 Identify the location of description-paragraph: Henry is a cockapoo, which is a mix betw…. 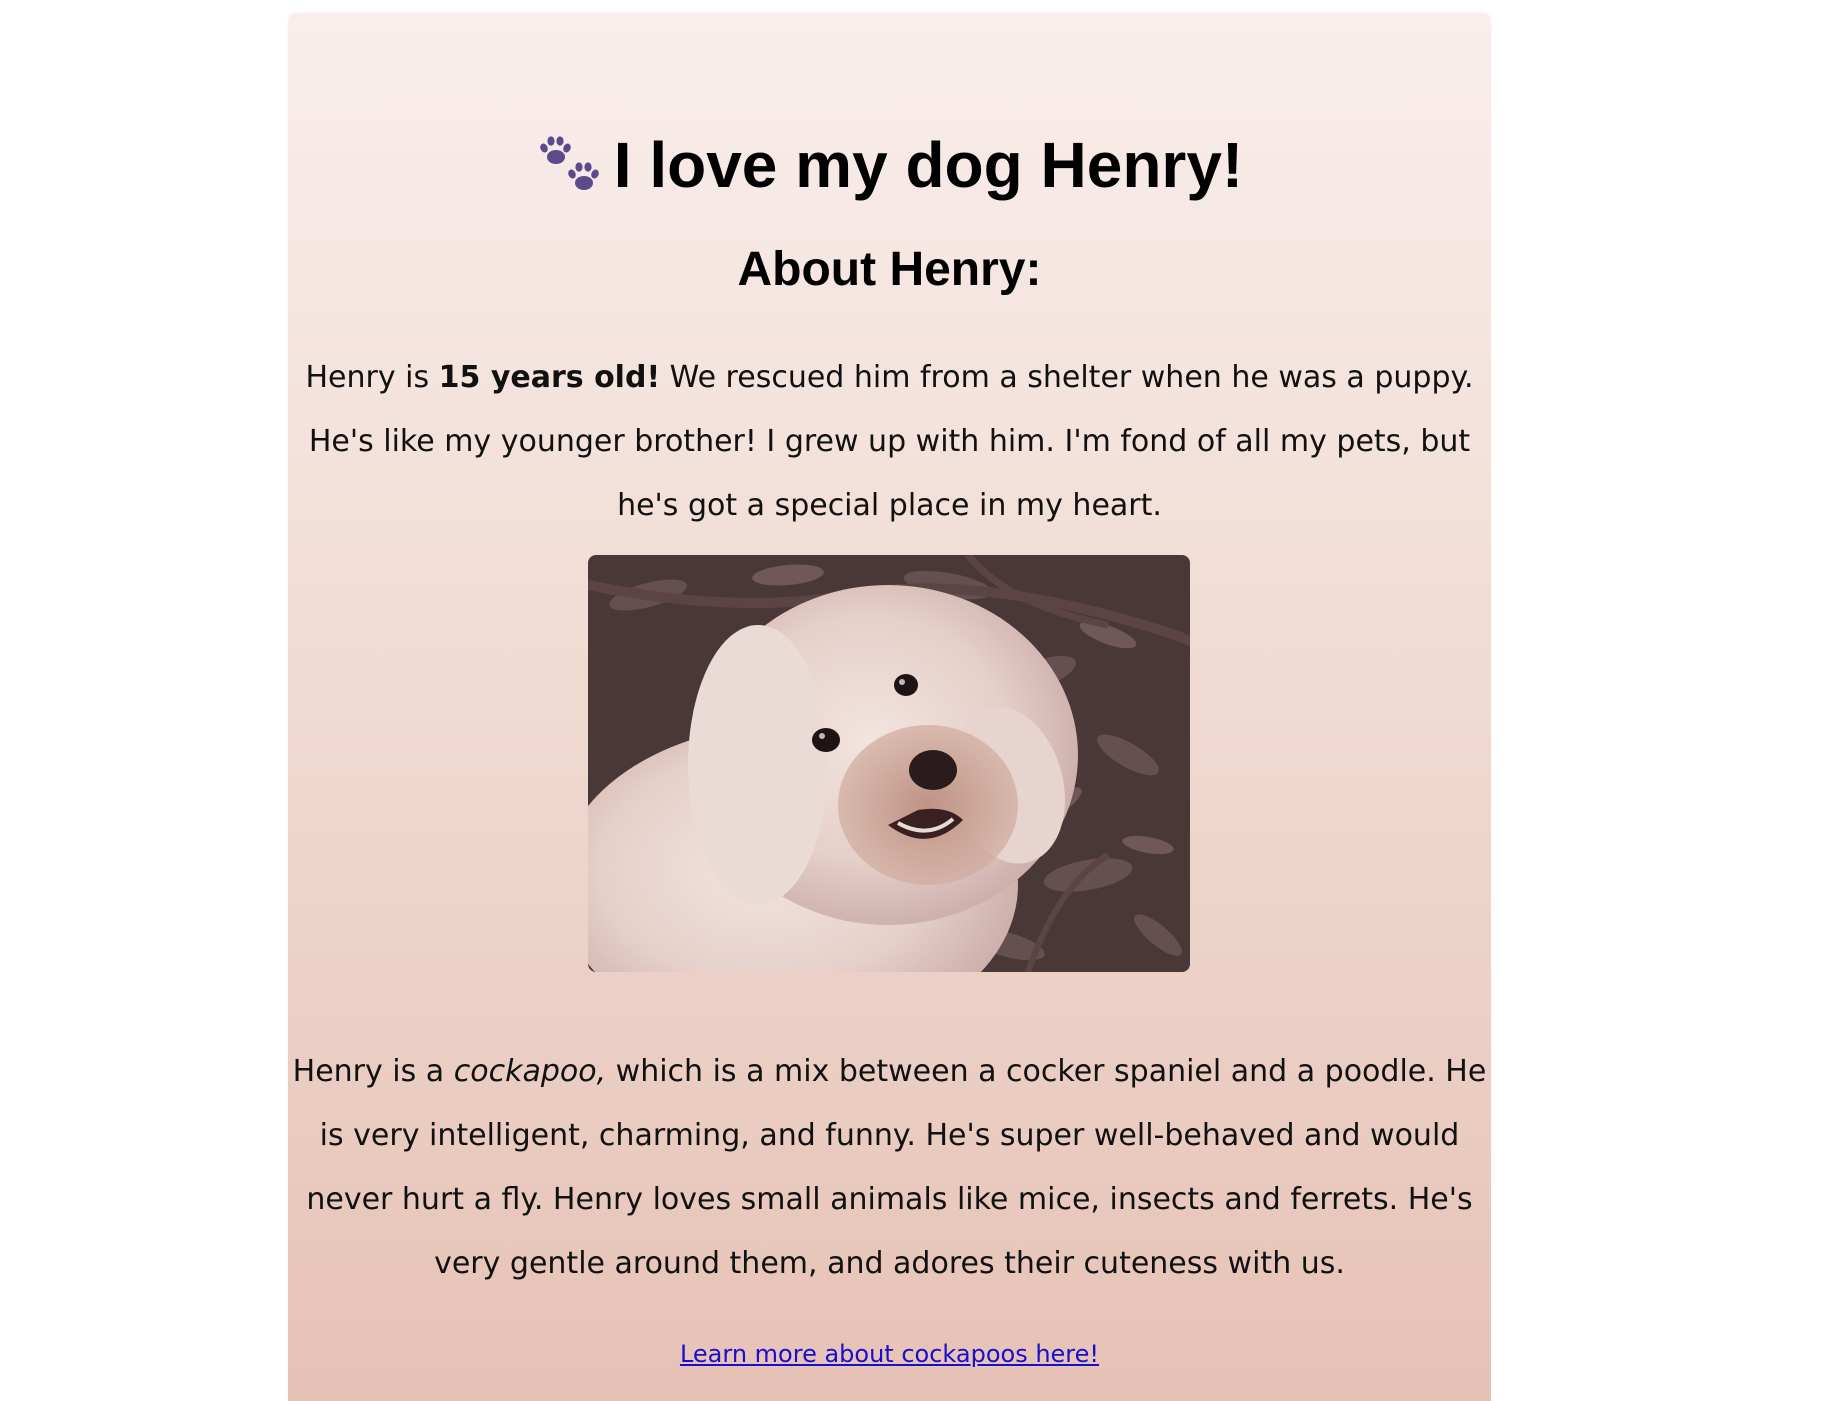
(889, 1168).